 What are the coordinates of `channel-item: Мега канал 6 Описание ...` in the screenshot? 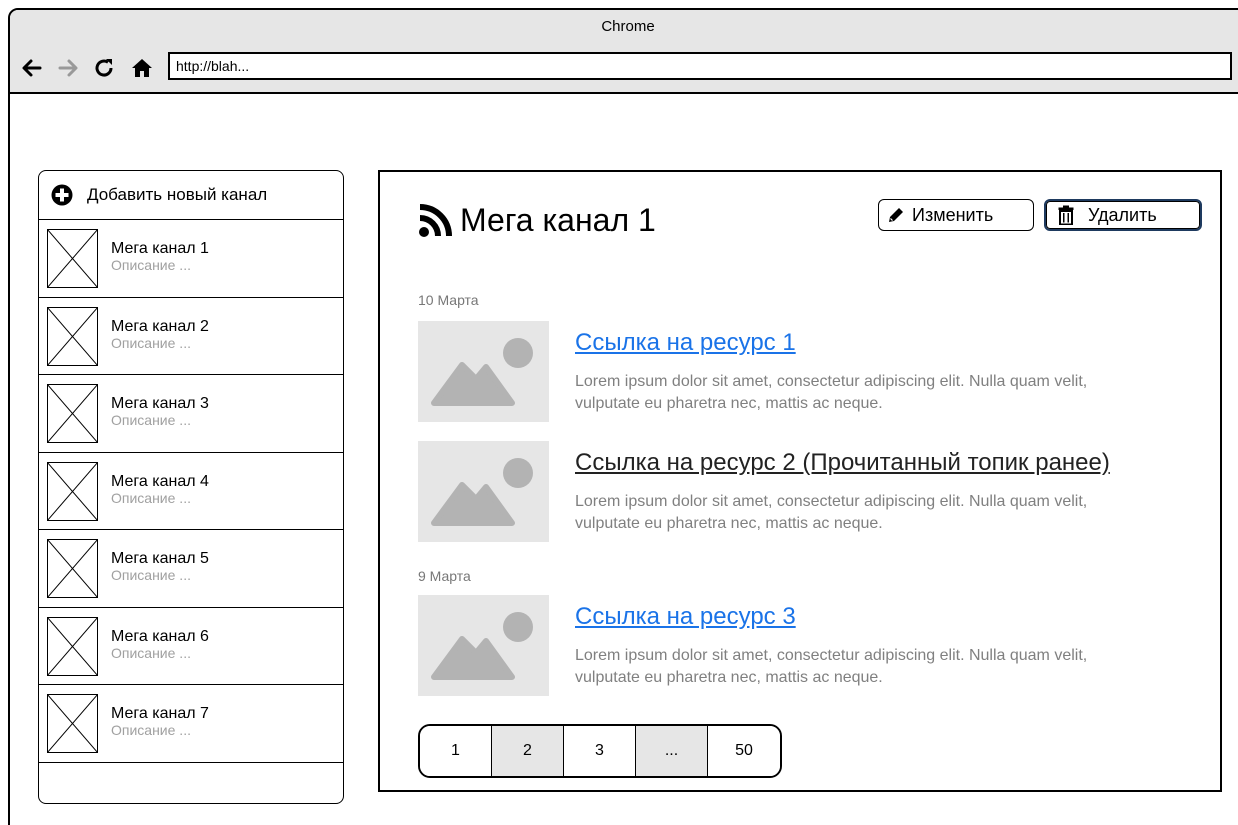 It's located at (191, 646).